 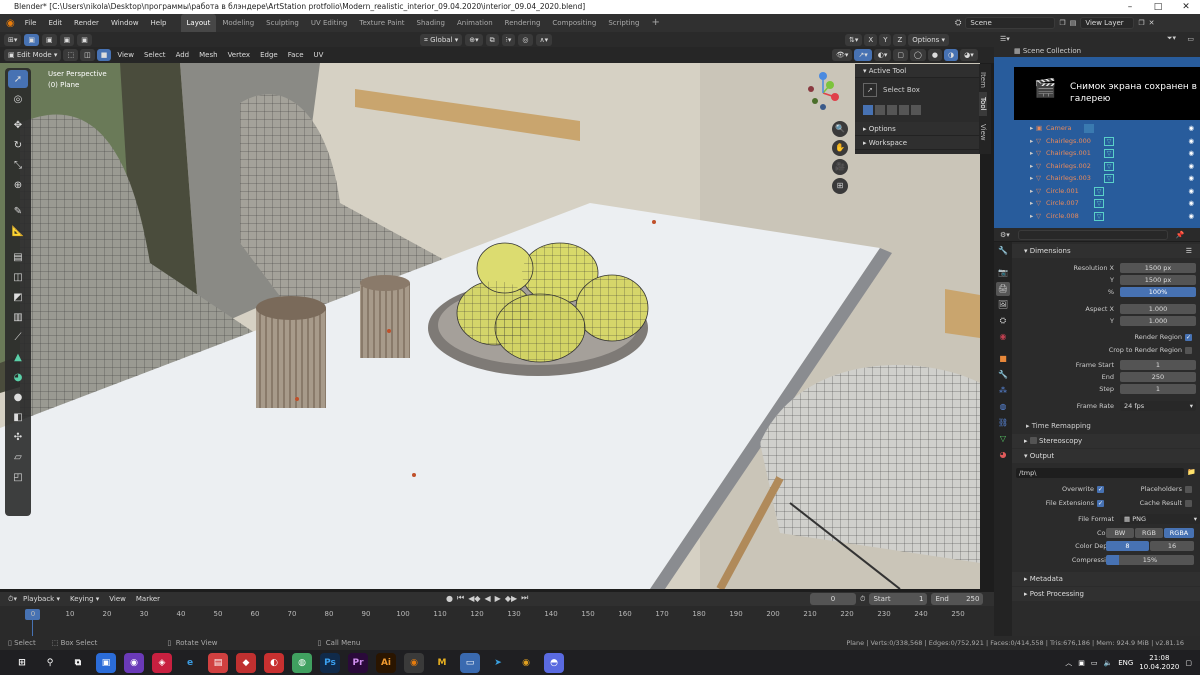 What do you see at coordinates (1158, 7) in the screenshot?
I see `maximize-icon: □` at bounding box center [1158, 7].